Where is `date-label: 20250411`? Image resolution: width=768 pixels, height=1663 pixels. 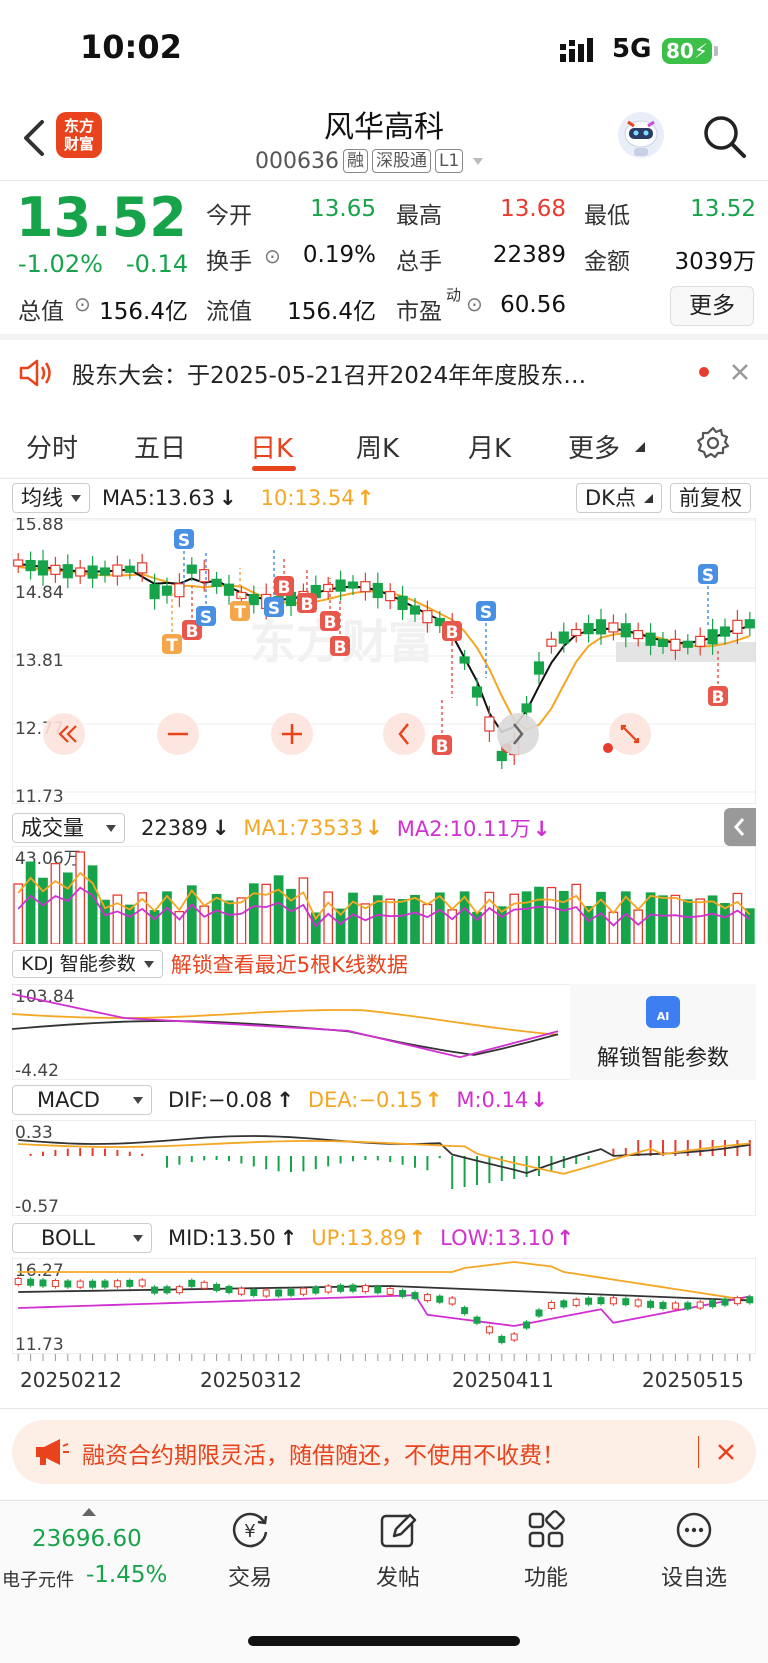
date-label: 20250411 is located at coordinates (503, 1380).